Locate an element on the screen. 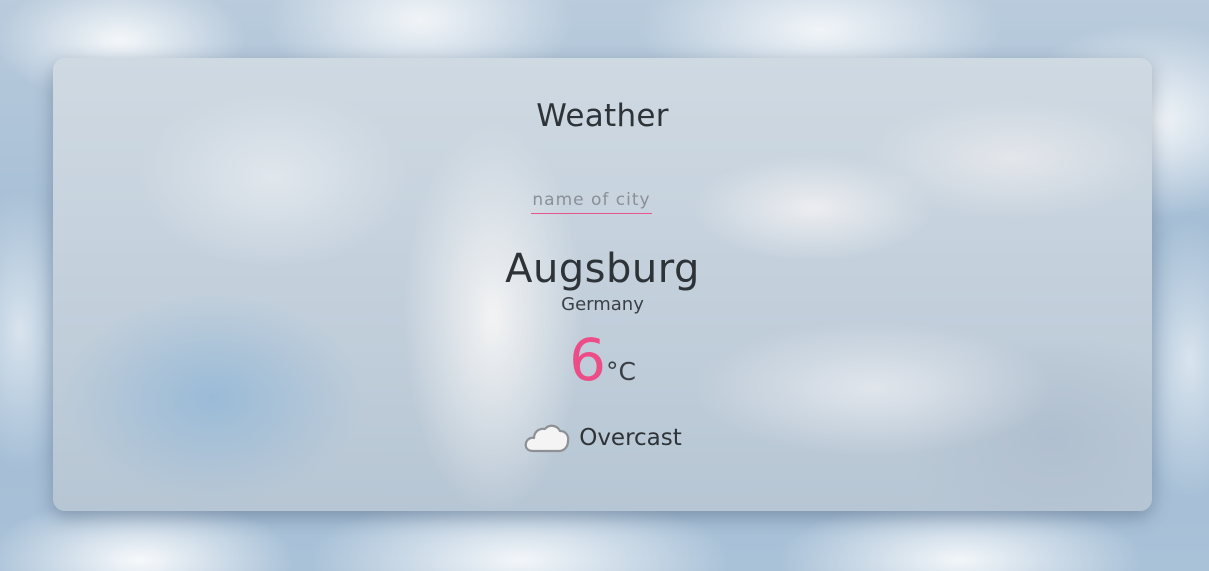  temperature-value: 6 is located at coordinates (587, 360).